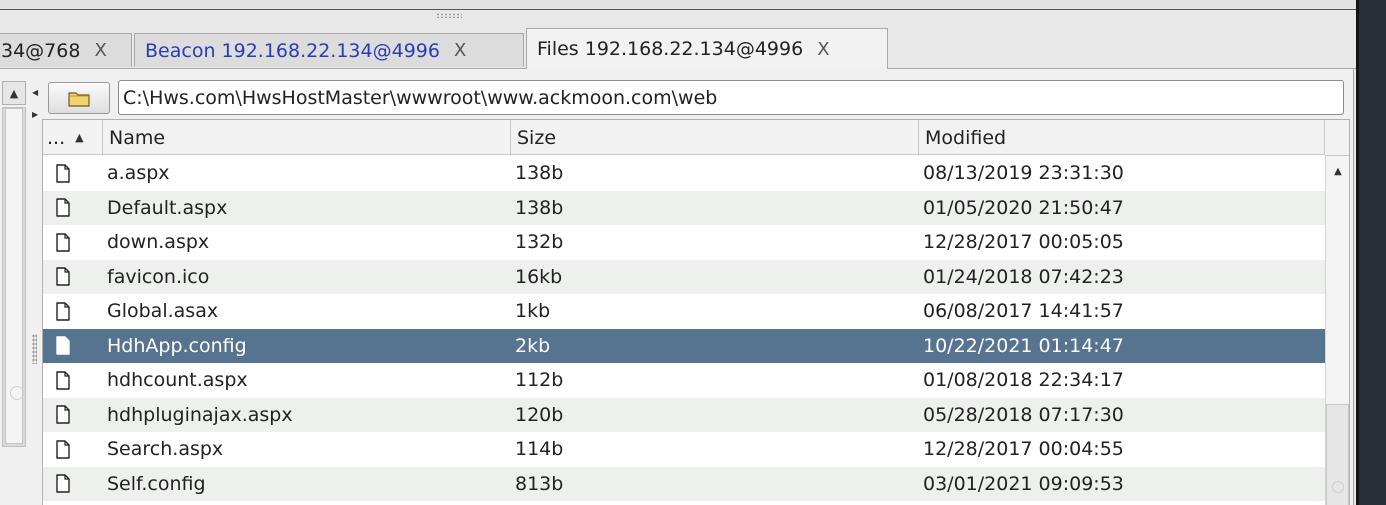 The width and height of the screenshot is (1386, 505). I want to click on folder-icon, so click(79, 99).